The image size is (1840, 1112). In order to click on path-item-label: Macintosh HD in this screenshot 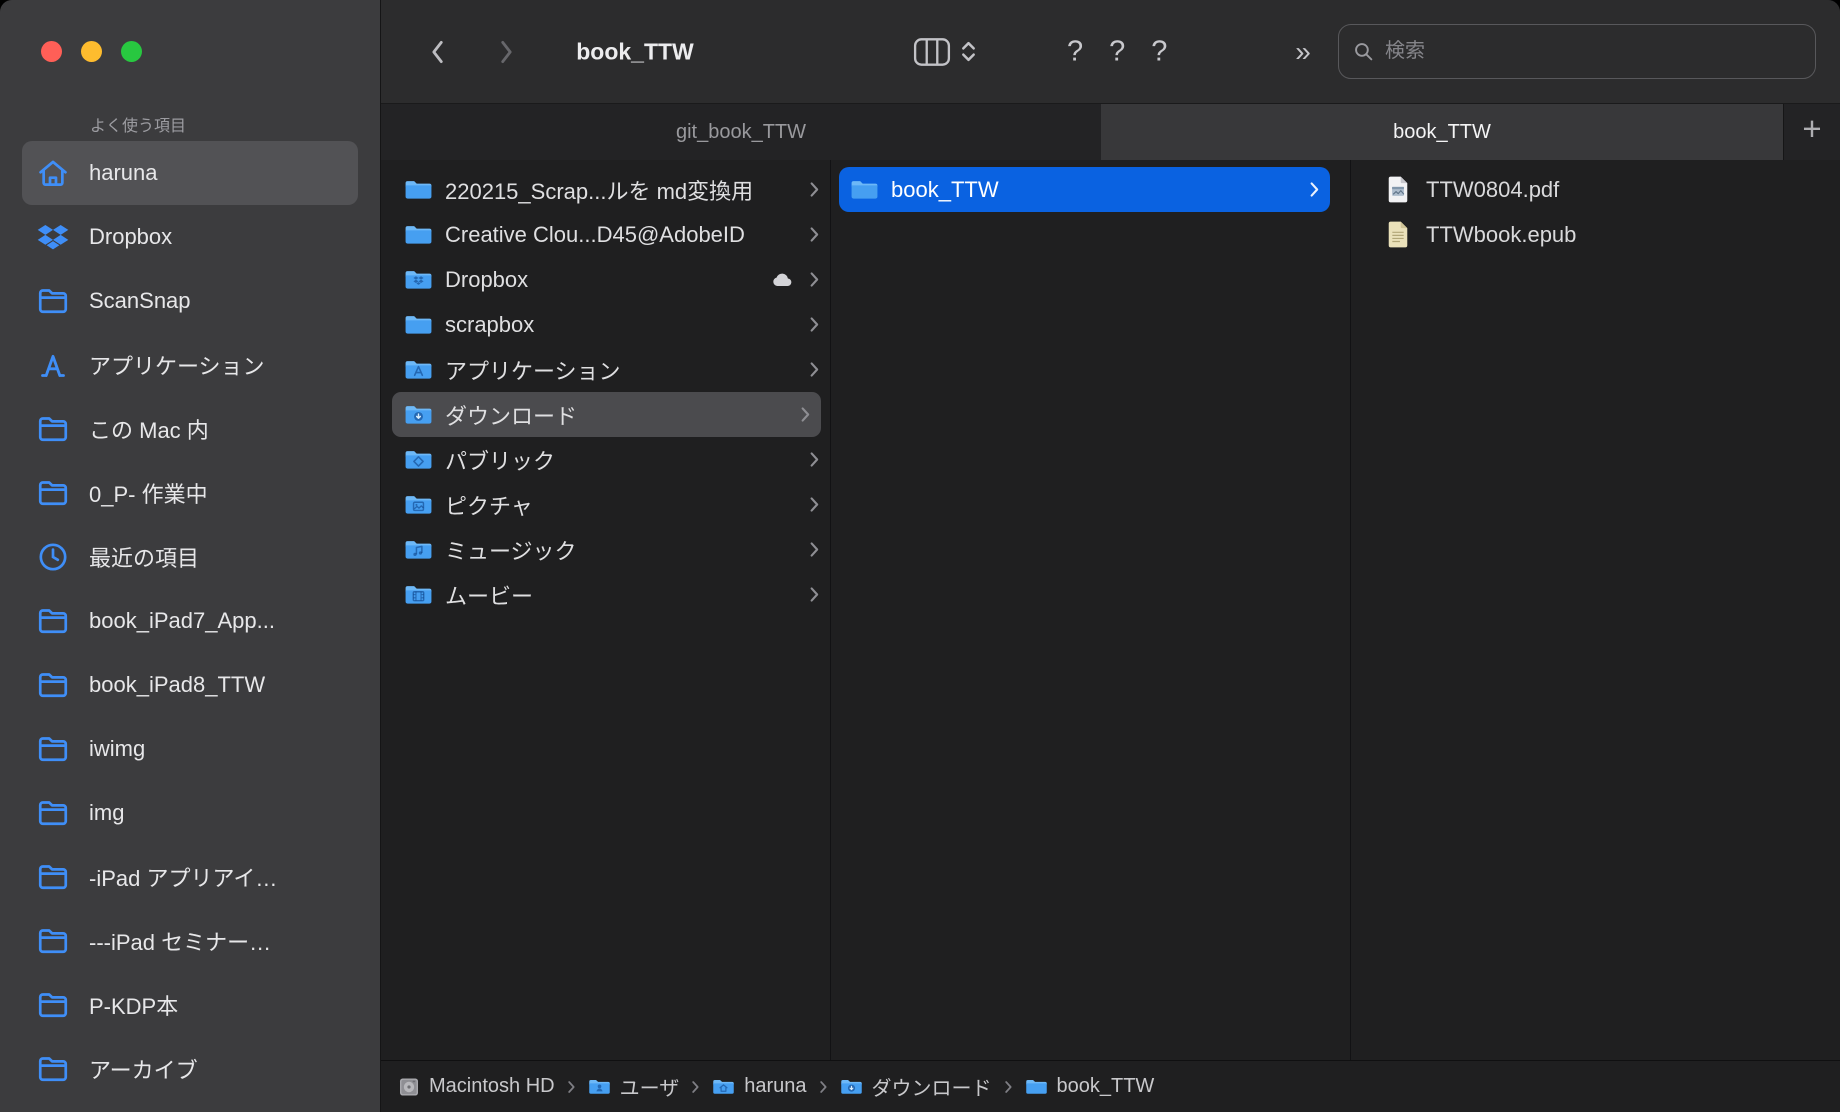, I will do `click(492, 1086)`.